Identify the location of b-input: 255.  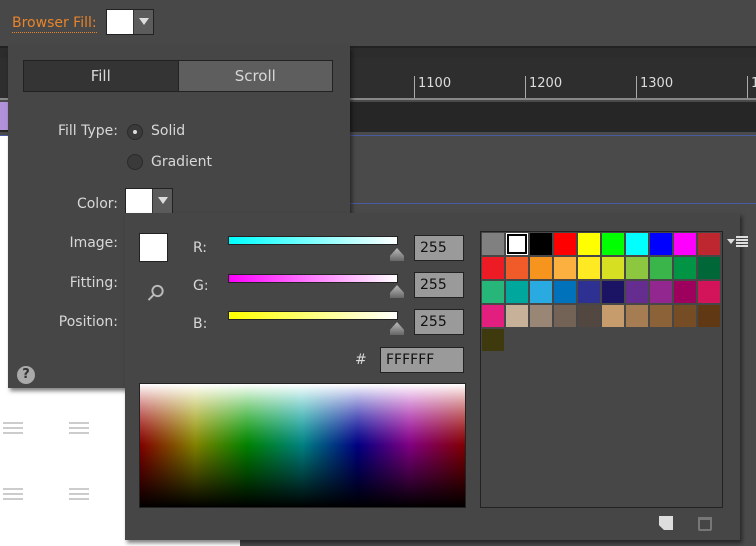
(439, 322).